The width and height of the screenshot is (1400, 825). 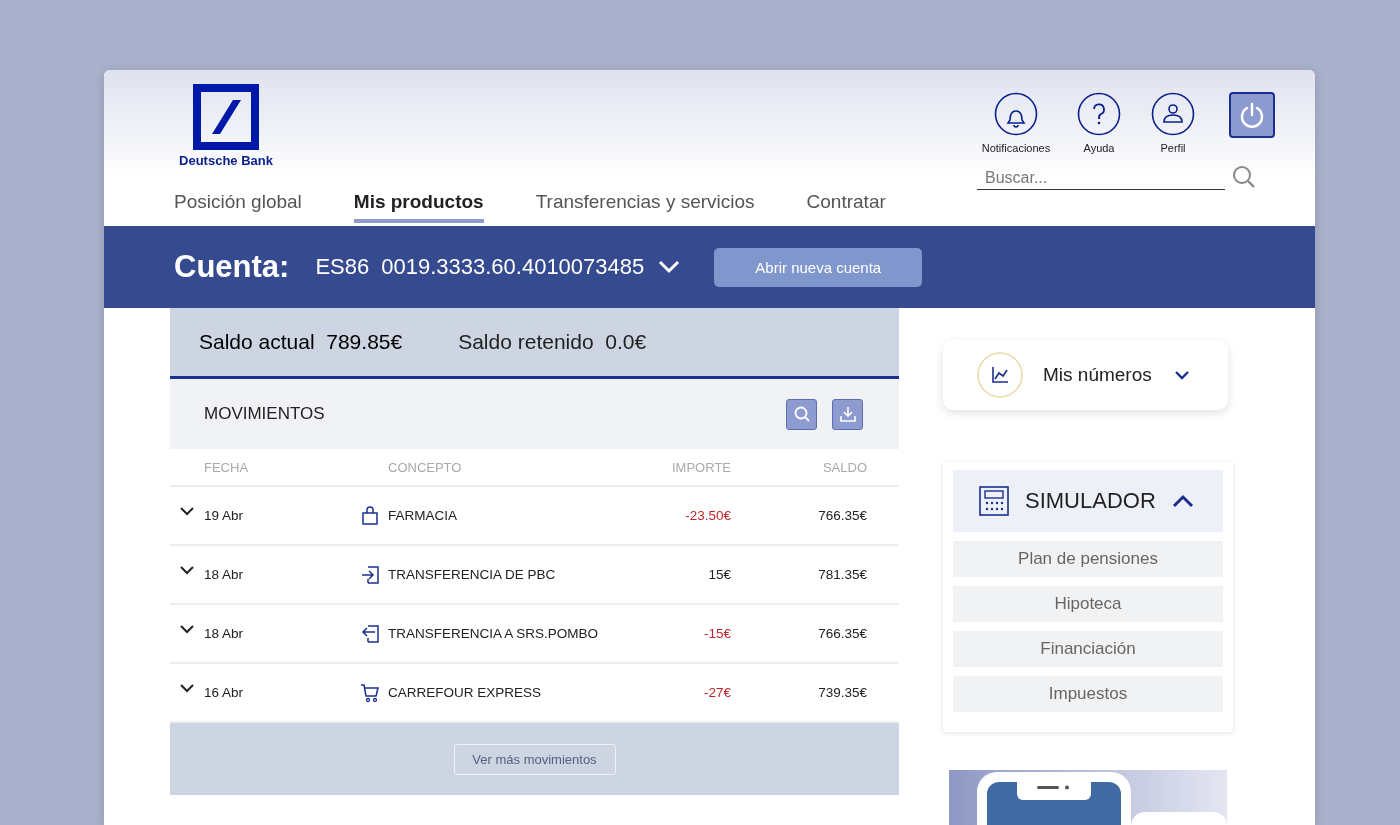 I want to click on logo-text: Deutsche Bank, so click(x=226, y=160).